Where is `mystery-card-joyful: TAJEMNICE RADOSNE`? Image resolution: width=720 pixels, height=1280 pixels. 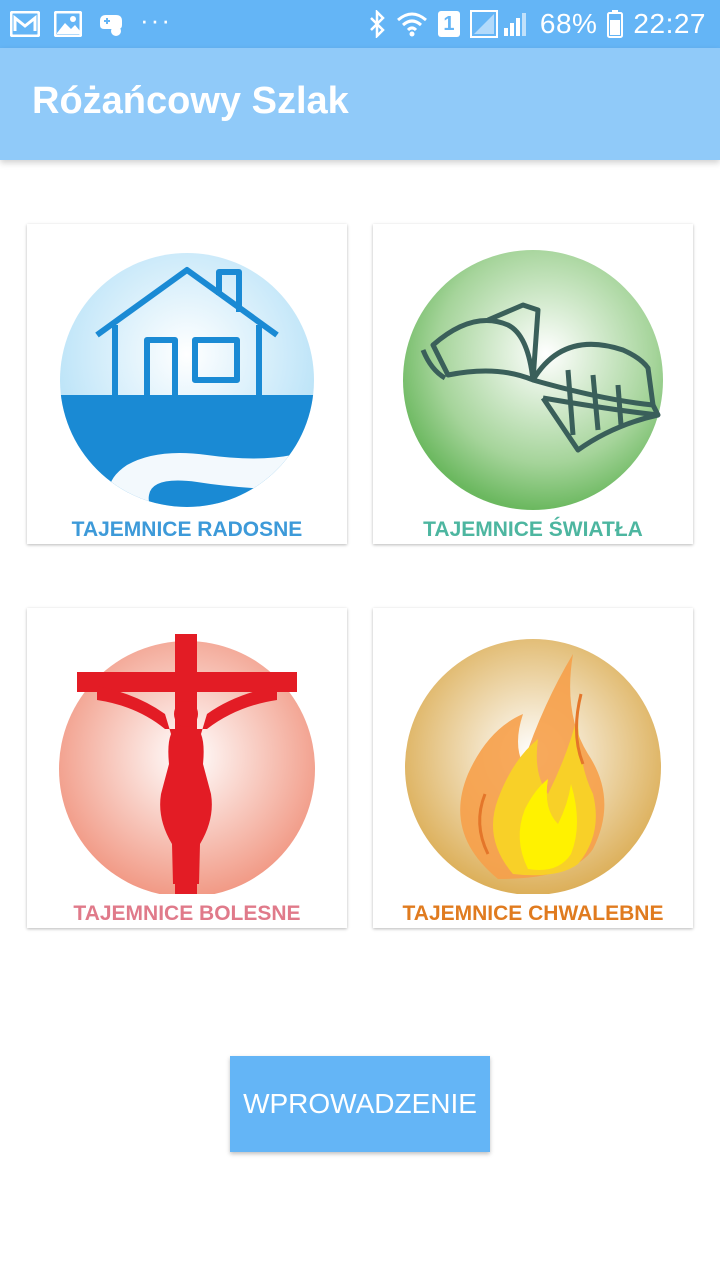 mystery-card-joyful: TAJEMNICE RADOSNE is located at coordinates (187, 384).